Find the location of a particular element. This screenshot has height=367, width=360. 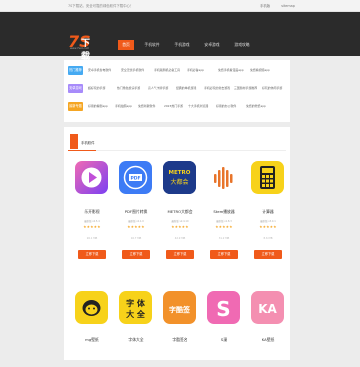

pdf-icon: PDF is located at coordinates (135, 177).